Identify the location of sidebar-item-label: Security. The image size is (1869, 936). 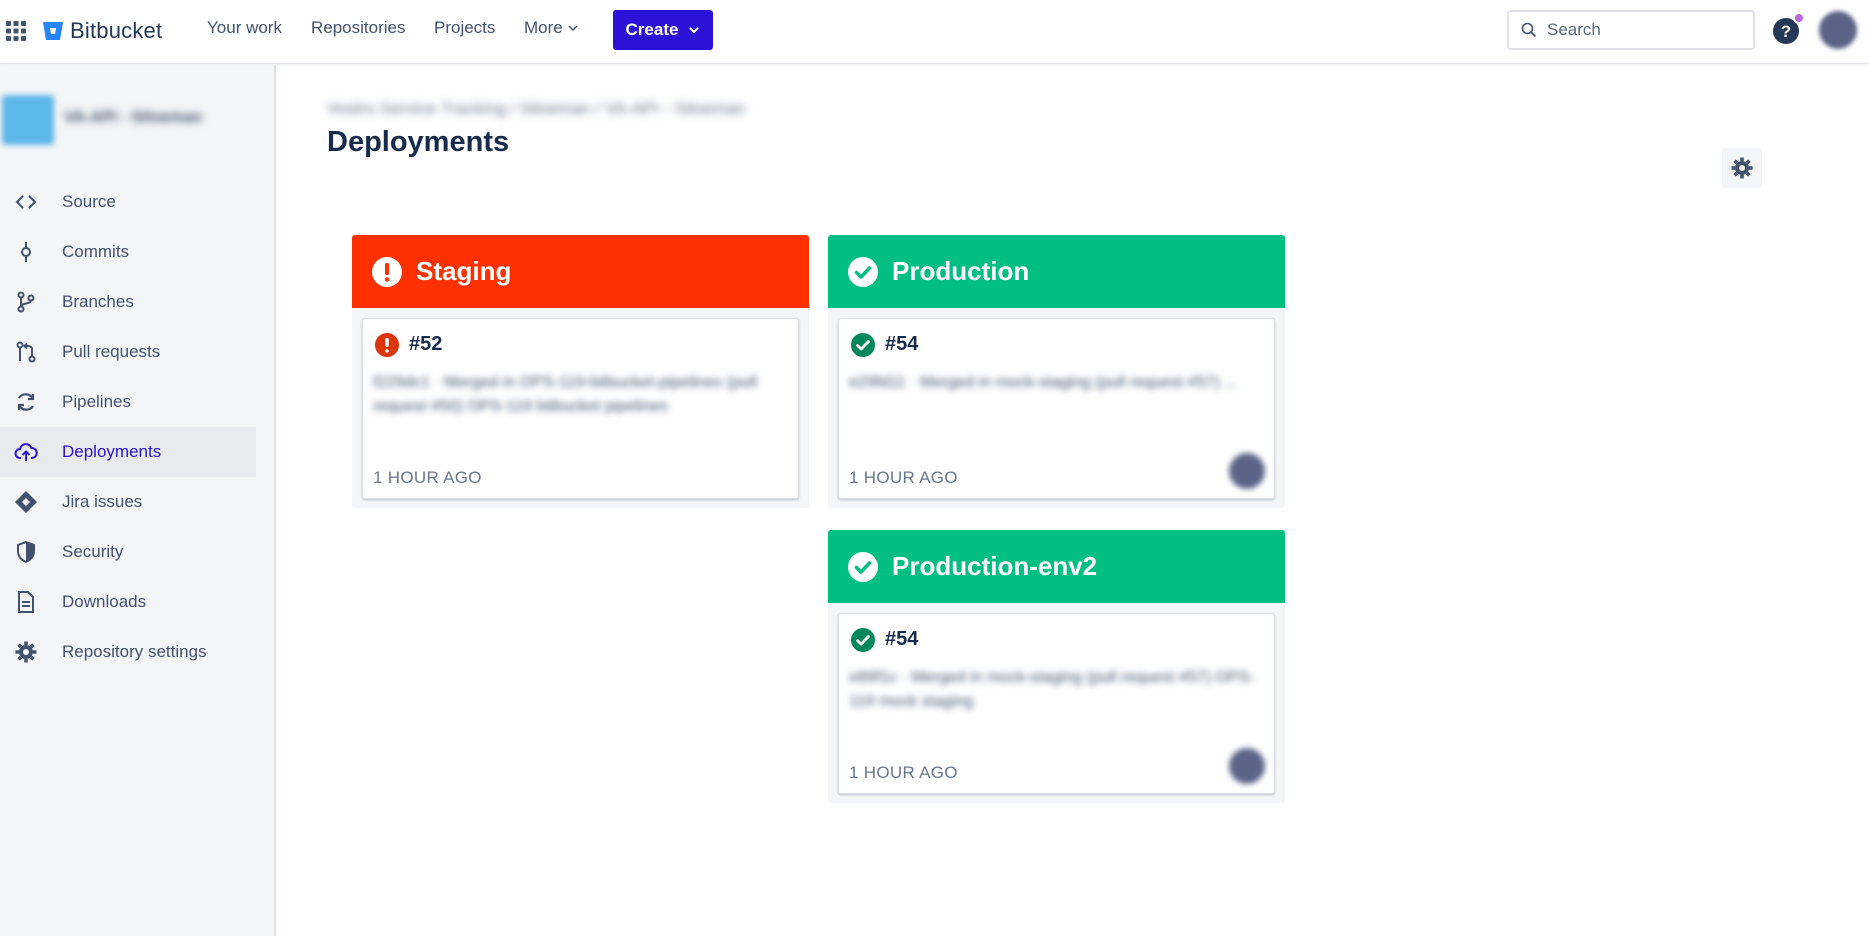
(93, 551).